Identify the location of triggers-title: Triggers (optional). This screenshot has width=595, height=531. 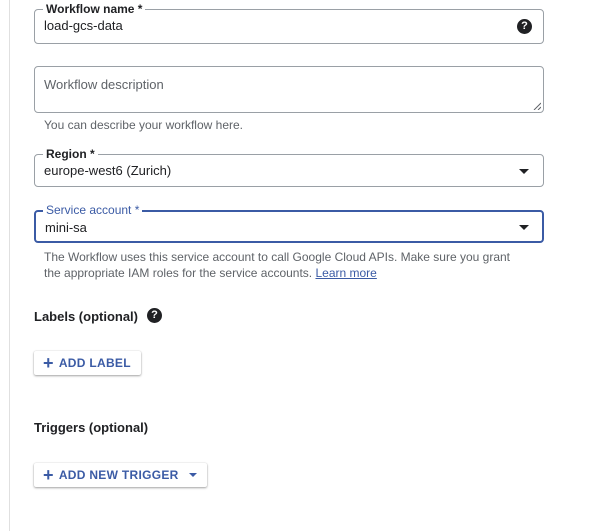
(91, 427).